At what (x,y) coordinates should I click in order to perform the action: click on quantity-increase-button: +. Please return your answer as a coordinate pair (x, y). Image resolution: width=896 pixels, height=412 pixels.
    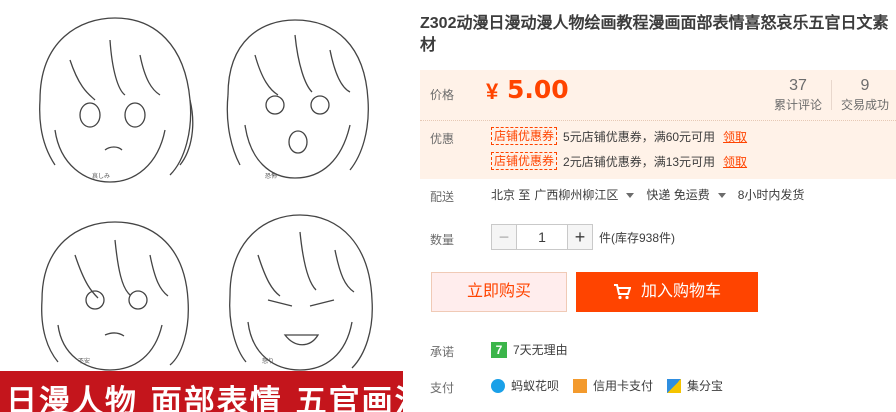
    Looking at the image, I should click on (580, 237).